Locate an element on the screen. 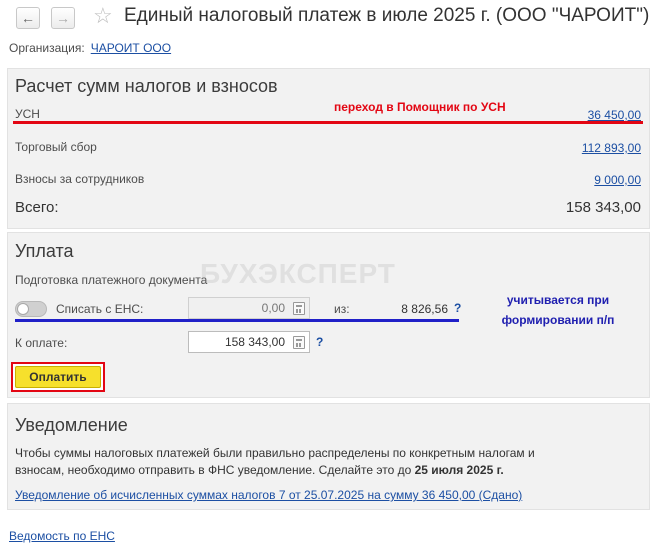 Image resolution: width=654 pixels, height=552 pixels. ens-annotation-line2: формировании п/п is located at coordinates (558, 320).